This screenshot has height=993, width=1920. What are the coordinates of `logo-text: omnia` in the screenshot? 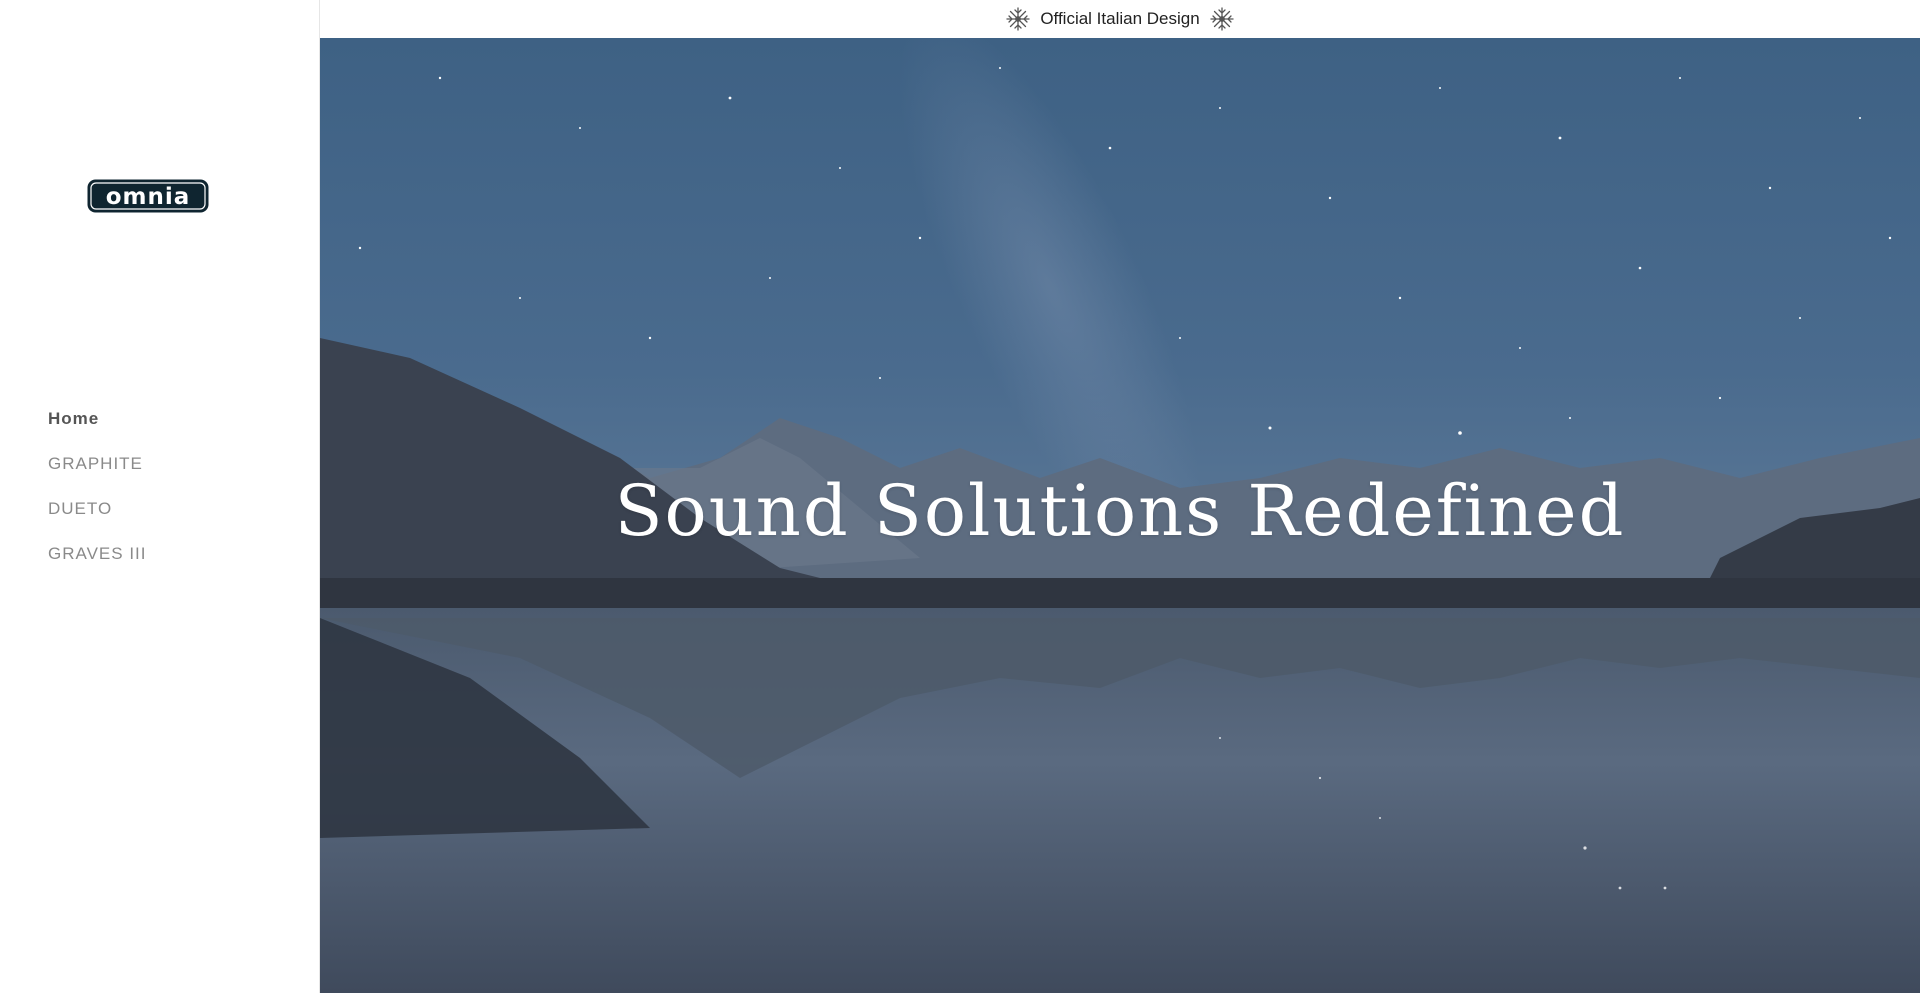 It's located at (148, 197).